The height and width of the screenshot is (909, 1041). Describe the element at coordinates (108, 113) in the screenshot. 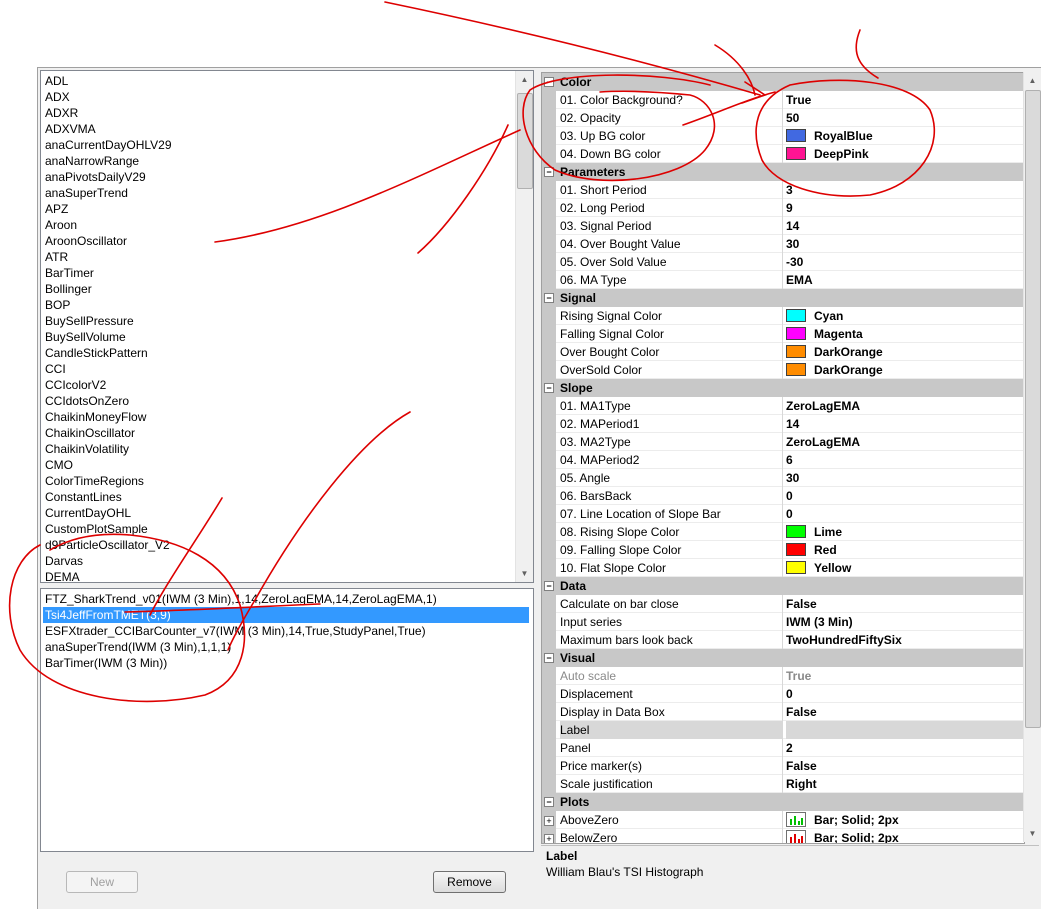

I see `indicator-list-item: ADXR` at that location.